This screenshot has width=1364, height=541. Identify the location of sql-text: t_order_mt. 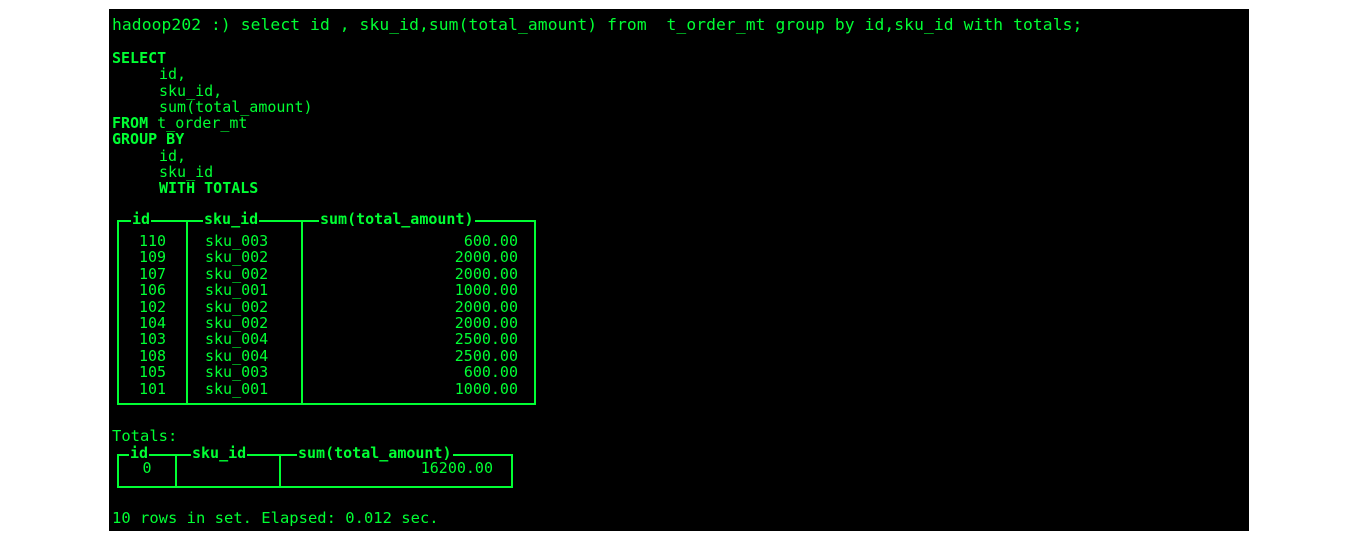
(198, 123).